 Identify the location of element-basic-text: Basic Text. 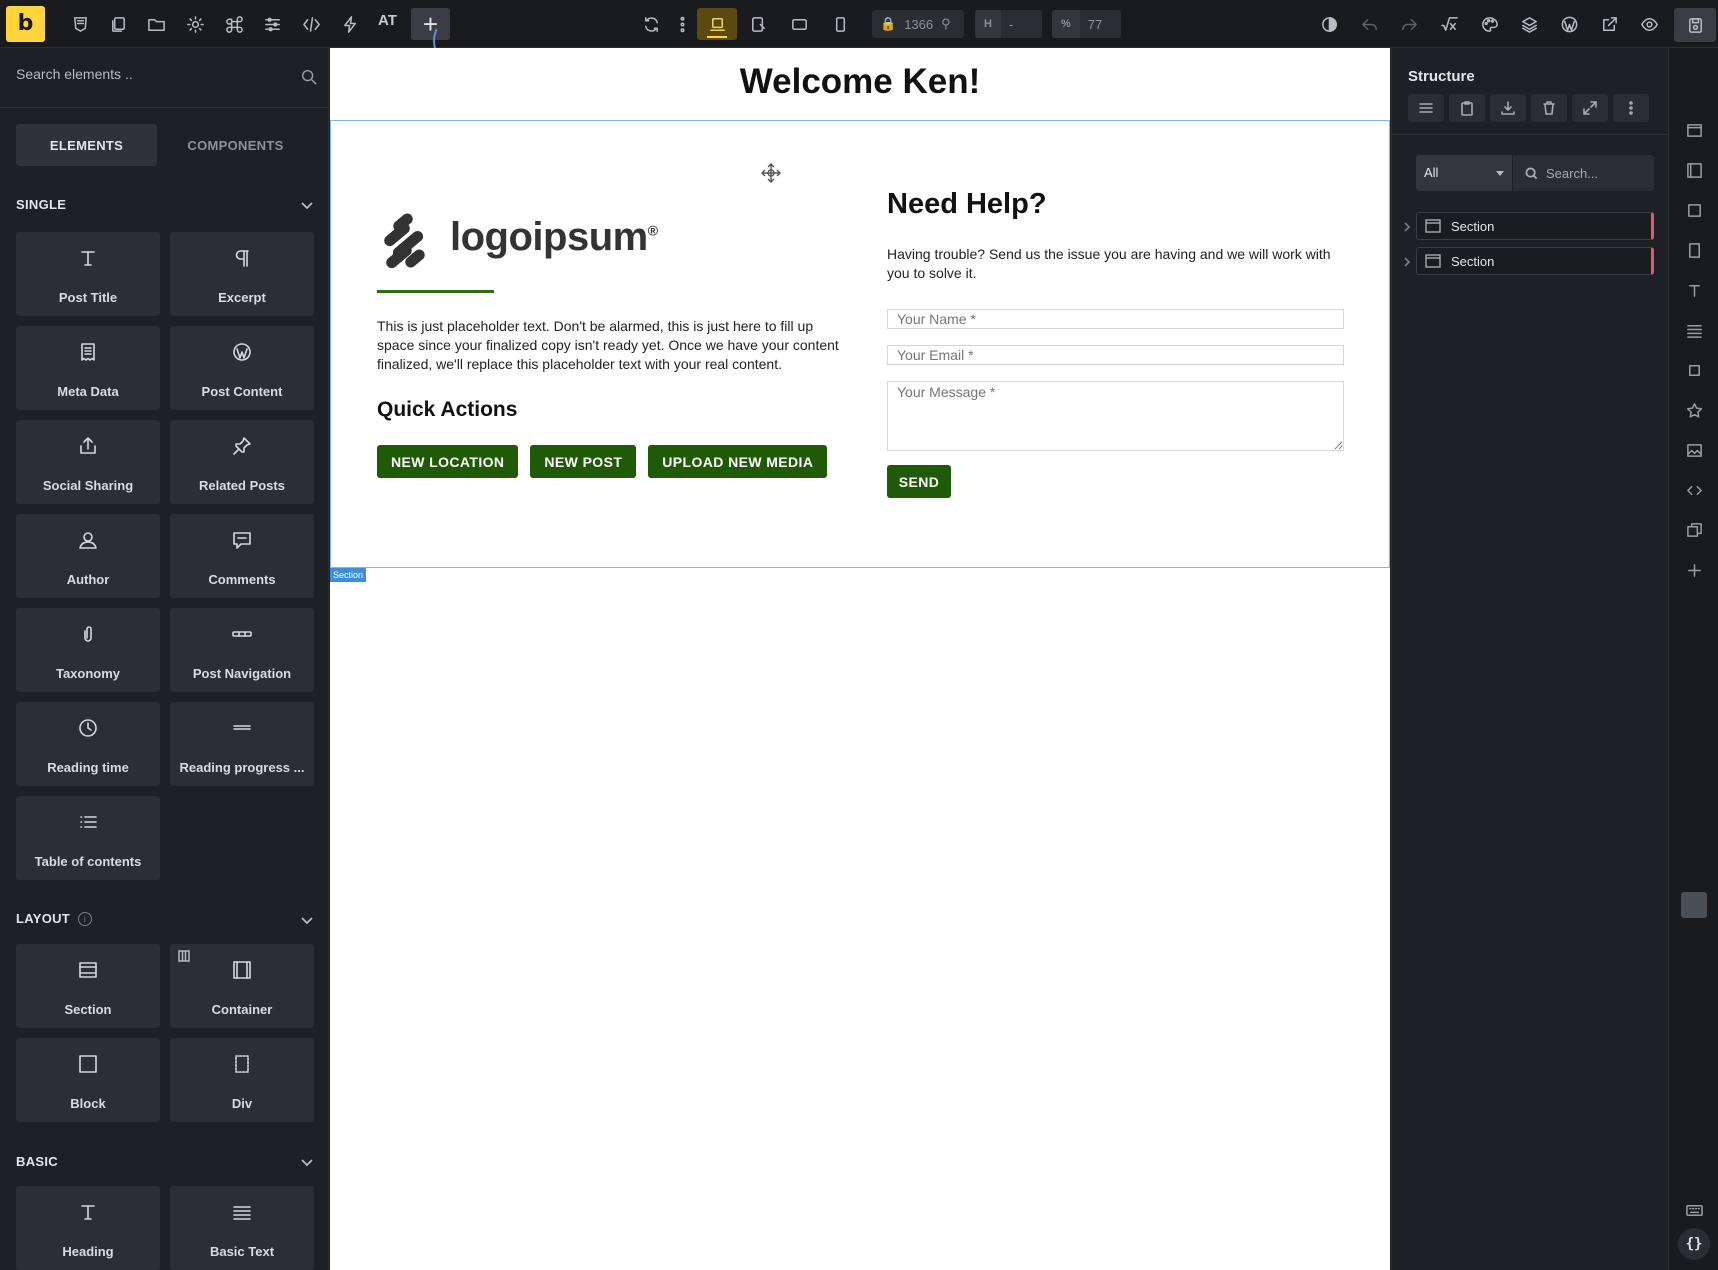
(242, 1228).